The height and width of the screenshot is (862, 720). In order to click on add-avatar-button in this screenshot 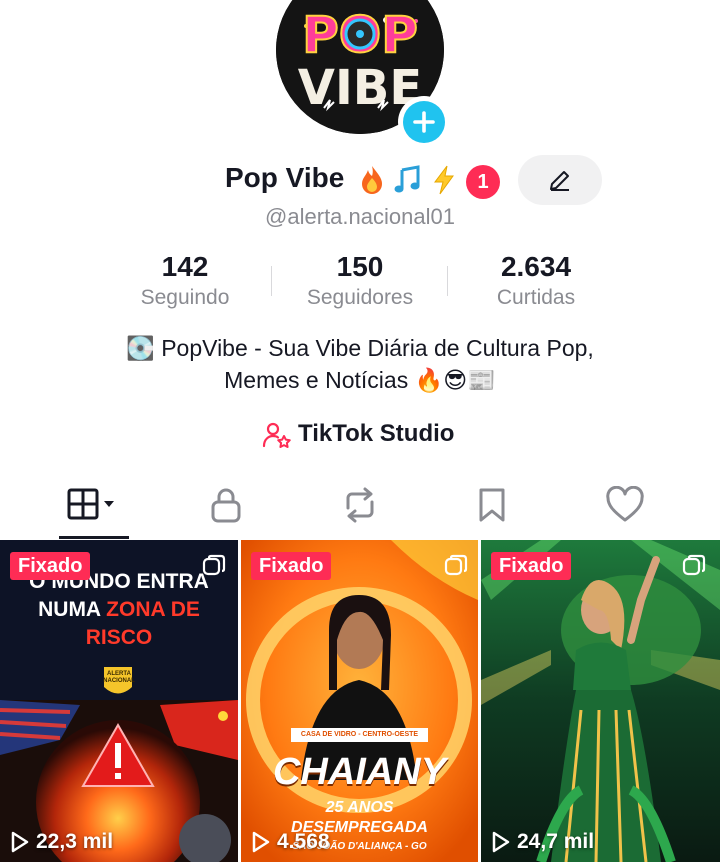, I will do `click(424, 122)`.